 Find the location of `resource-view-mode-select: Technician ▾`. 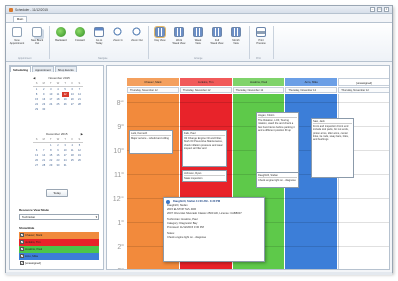

resource-view-mode-select: Technician ▾ is located at coordinates (59, 217).